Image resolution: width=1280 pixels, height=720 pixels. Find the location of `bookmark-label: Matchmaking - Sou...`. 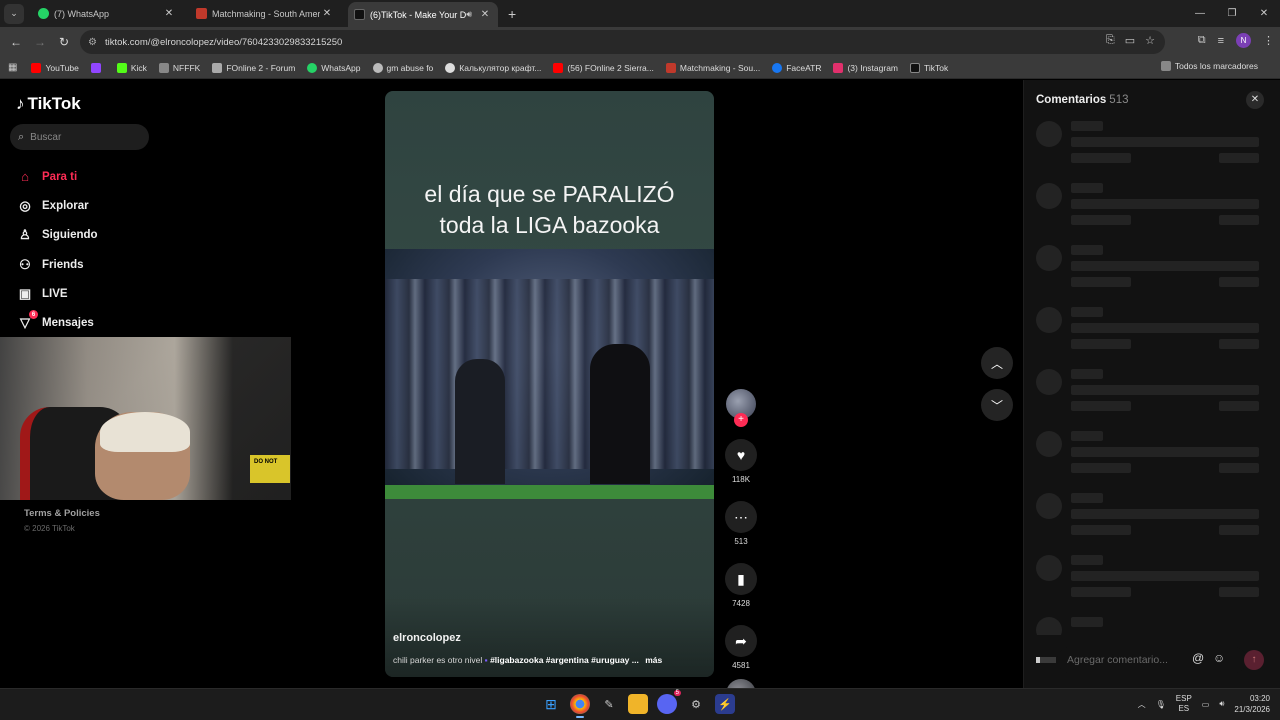

bookmark-label: Matchmaking - Sou... is located at coordinates (720, 67).